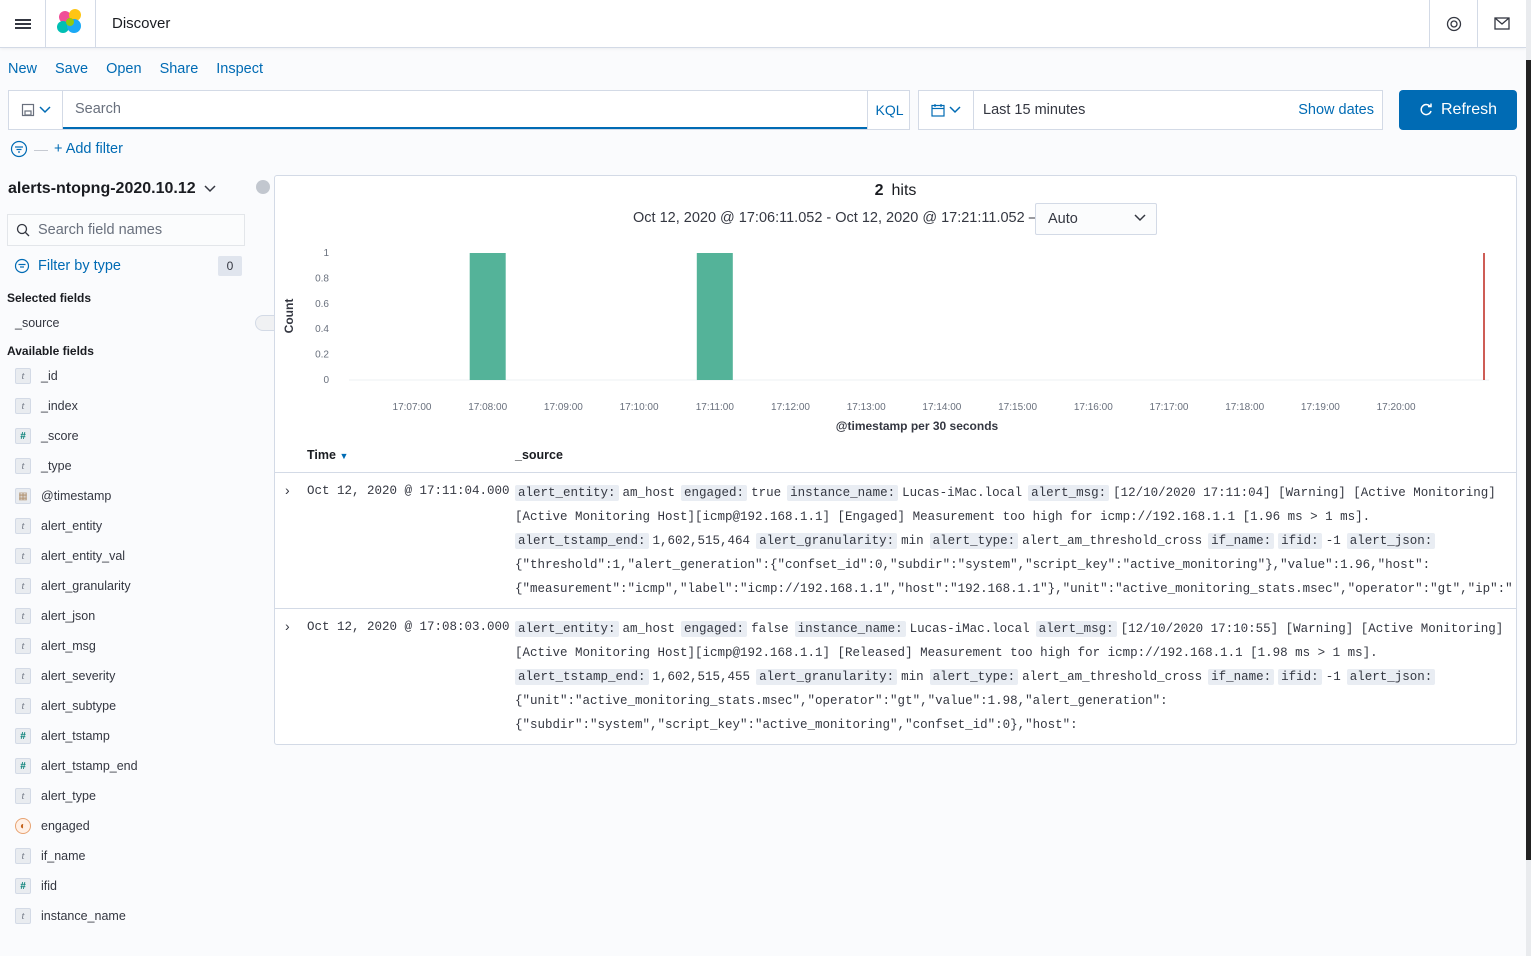  What do you see at coordinates (1150, 110) in the screenshot?
I see `date-picker: Last 15 minutes Show dates` at bounding box center [1150, 110].